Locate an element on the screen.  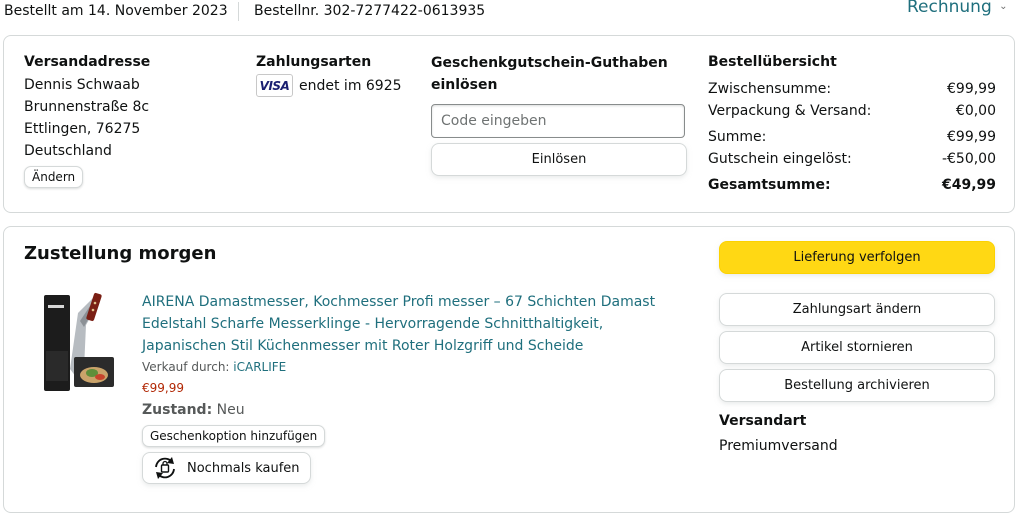
order-date: Bestellt am 14. November 2023 is located at coordinates (116, 11).